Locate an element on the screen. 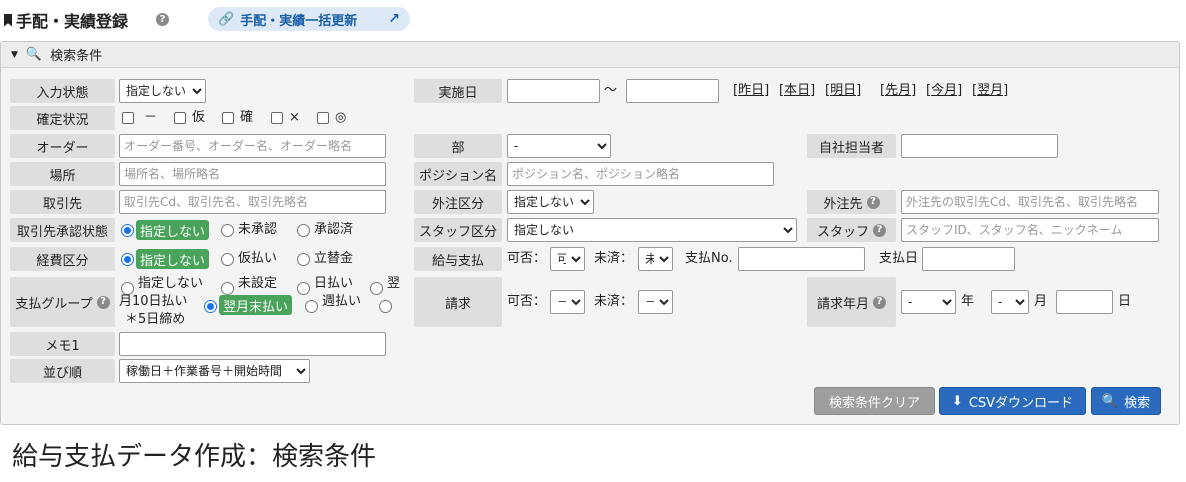 The width and height of the screenshot is (1186, 482). pg-radio-weekly is located at coordinates (311, 306).